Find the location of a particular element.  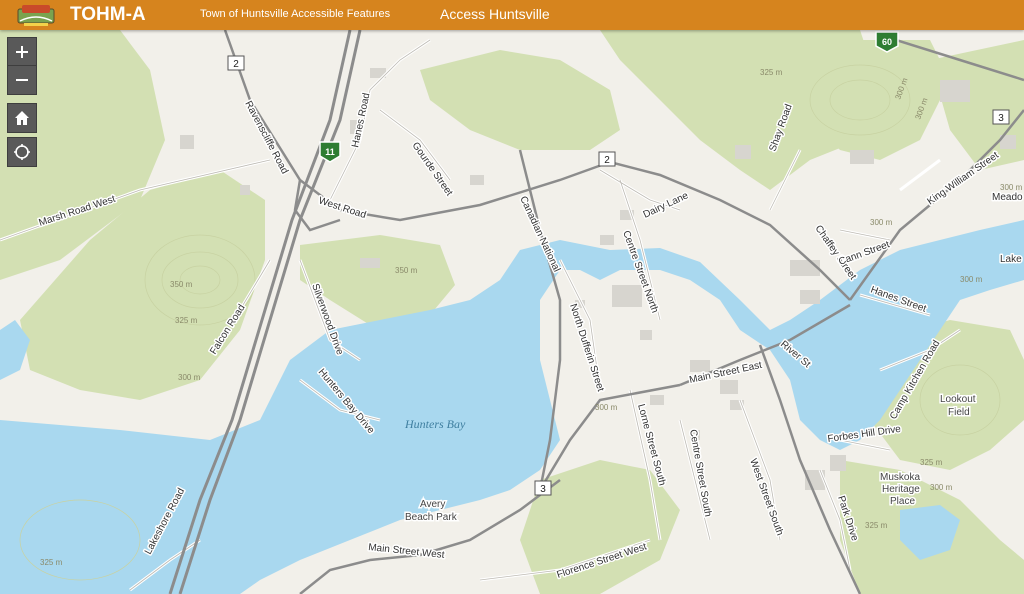

svg-text: 60 is located at coordinates (887, 42).